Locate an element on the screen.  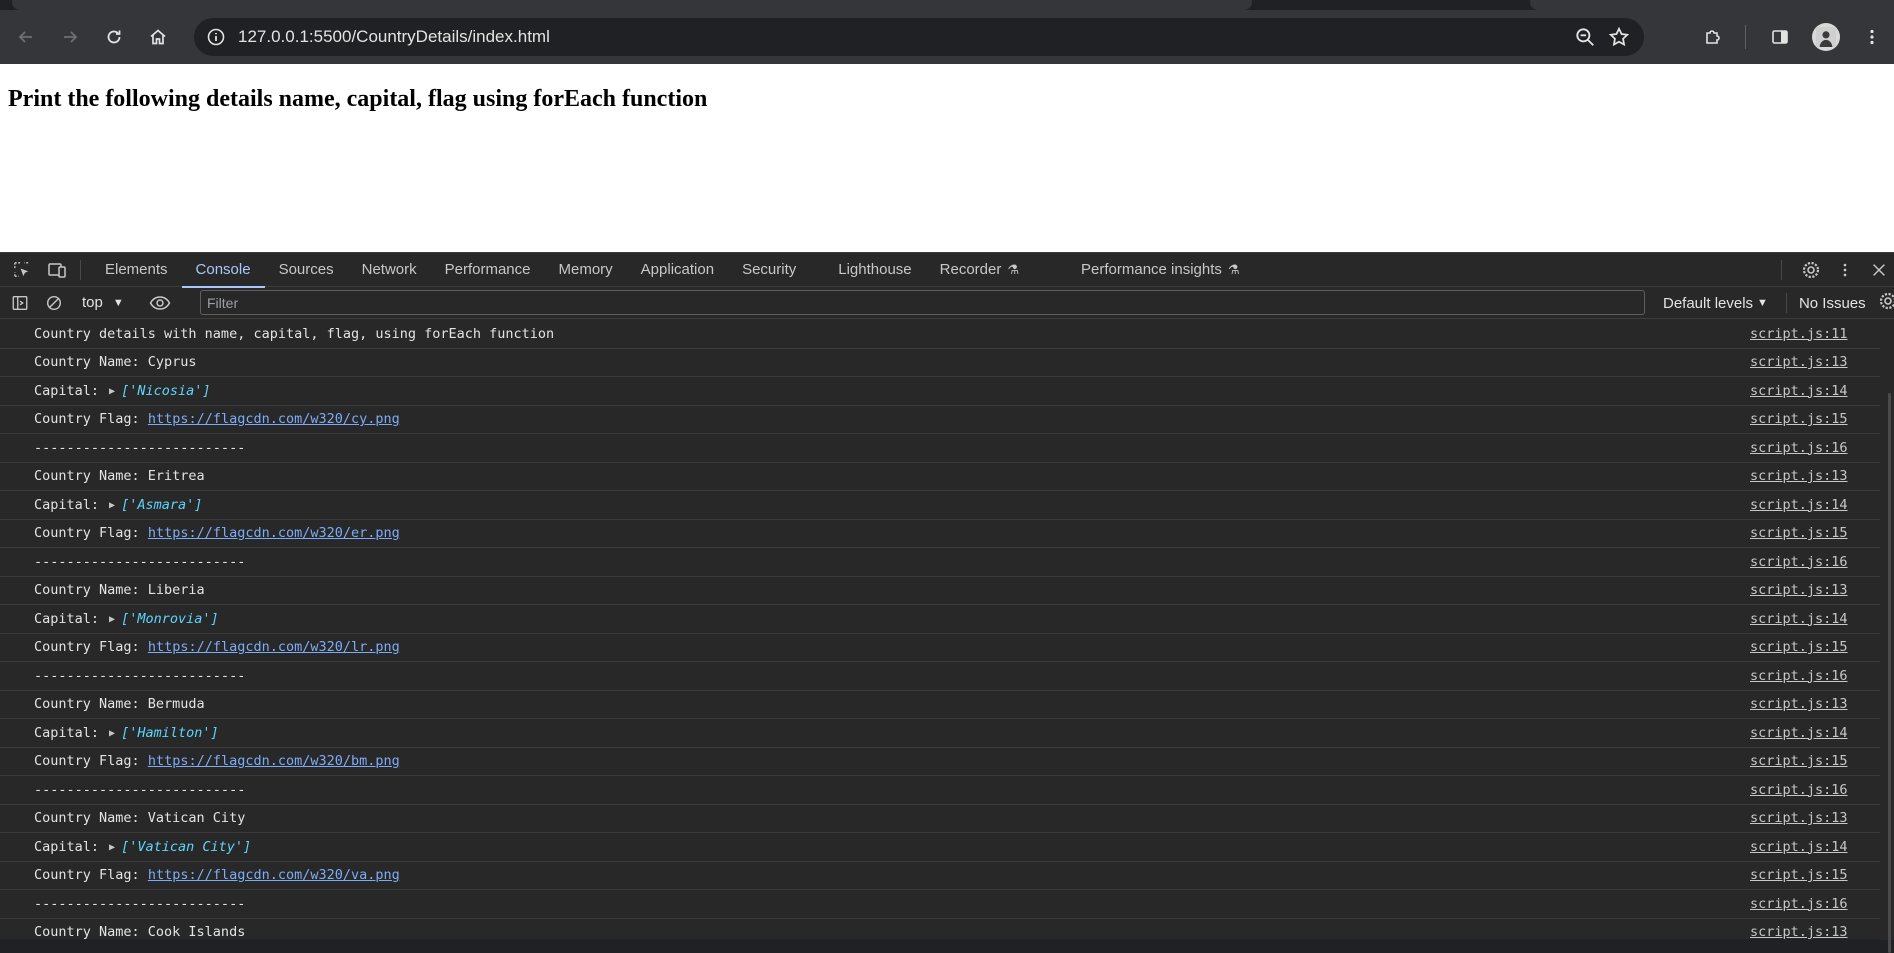
tab-console: Console is located at coordinates (223, 270).